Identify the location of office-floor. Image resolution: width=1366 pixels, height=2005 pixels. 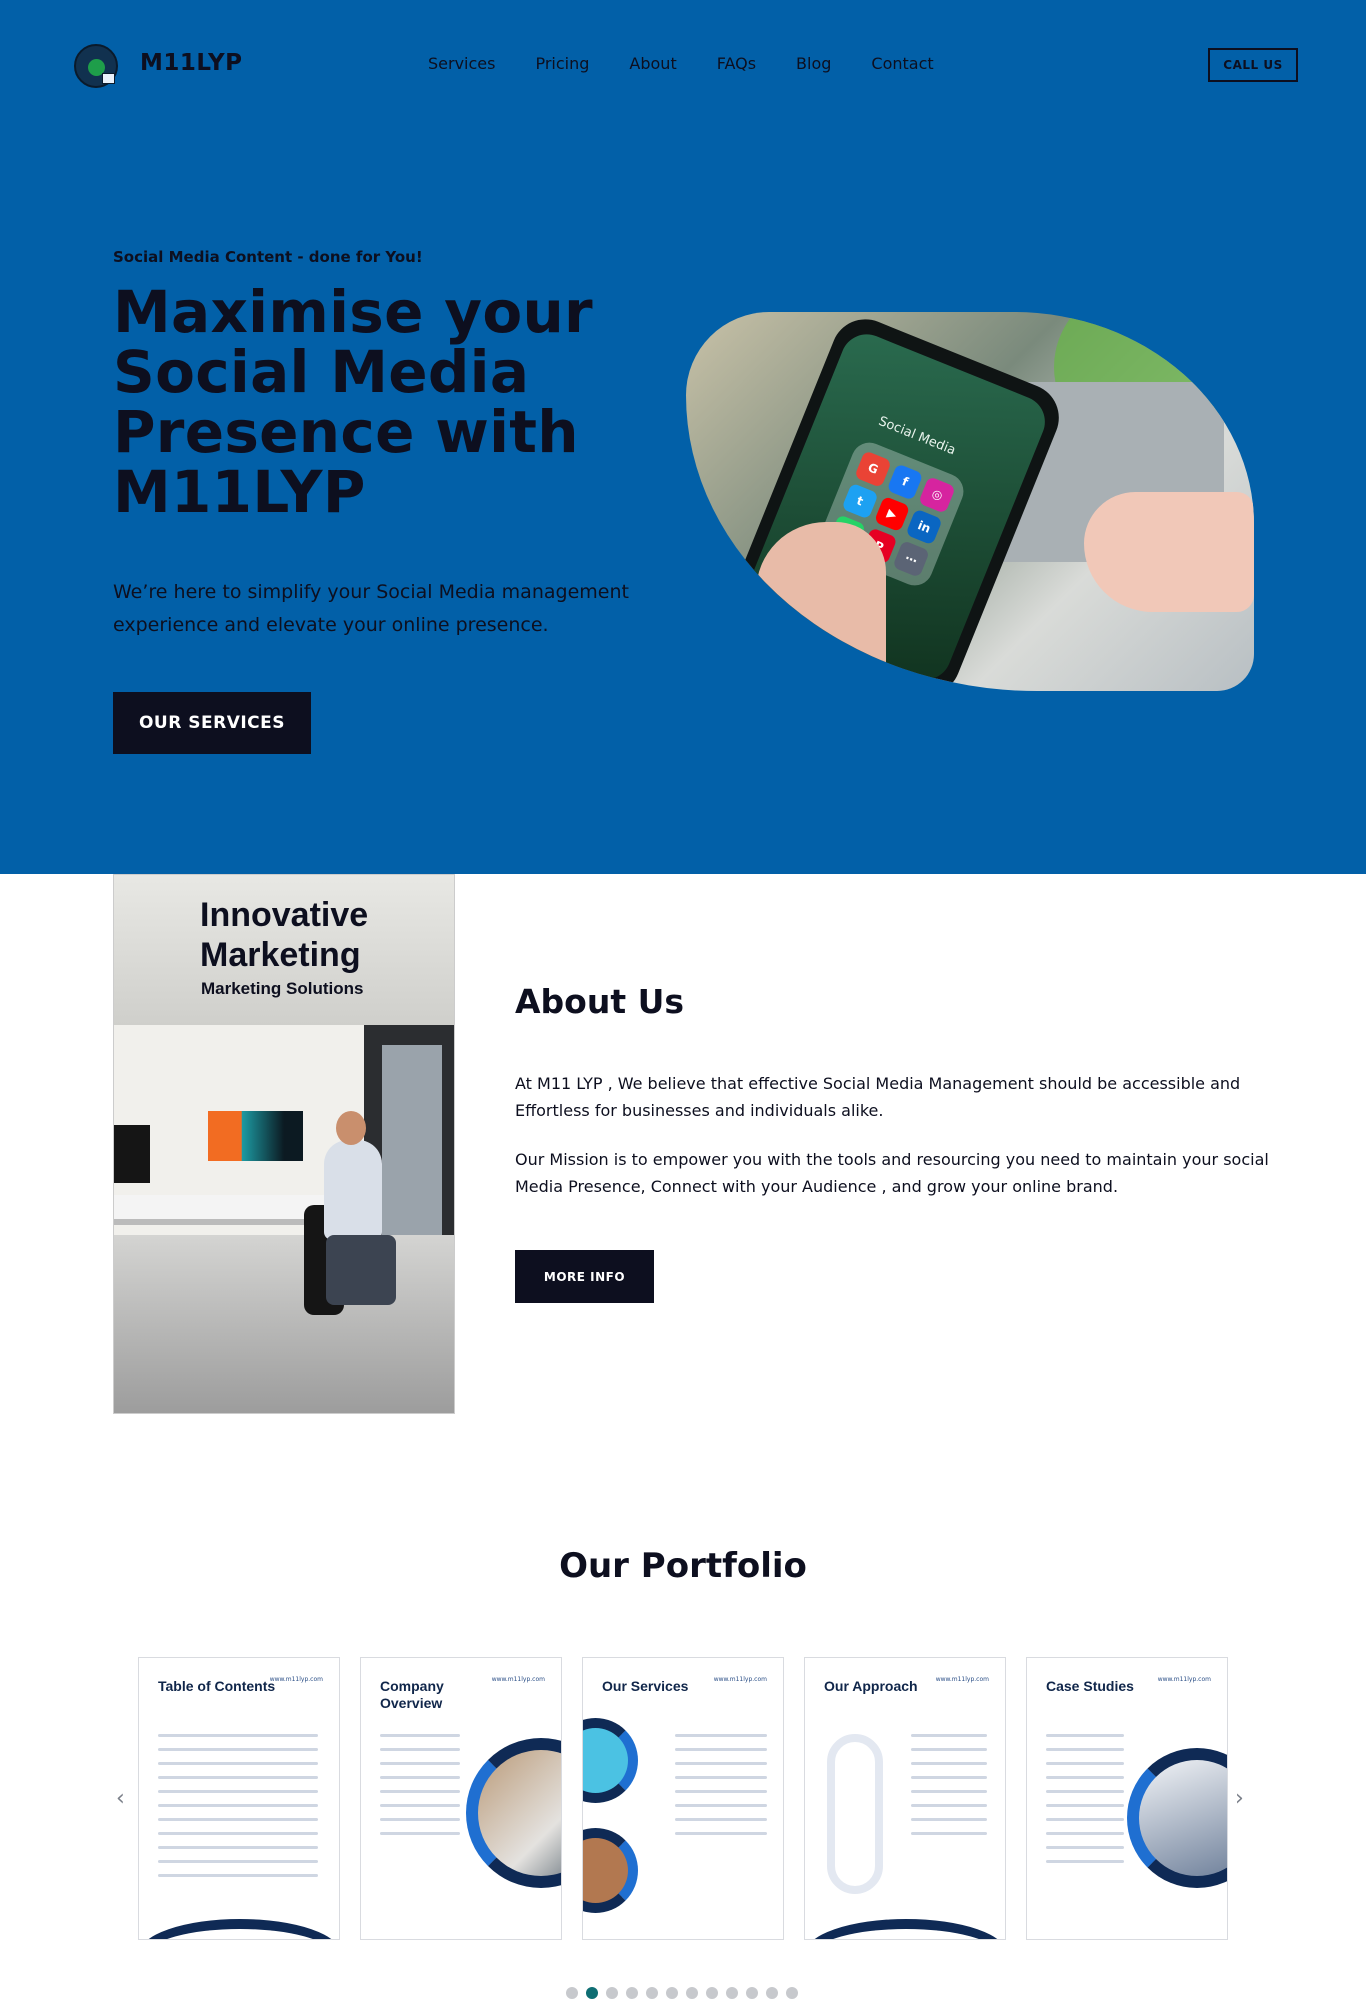
(284, 1324).